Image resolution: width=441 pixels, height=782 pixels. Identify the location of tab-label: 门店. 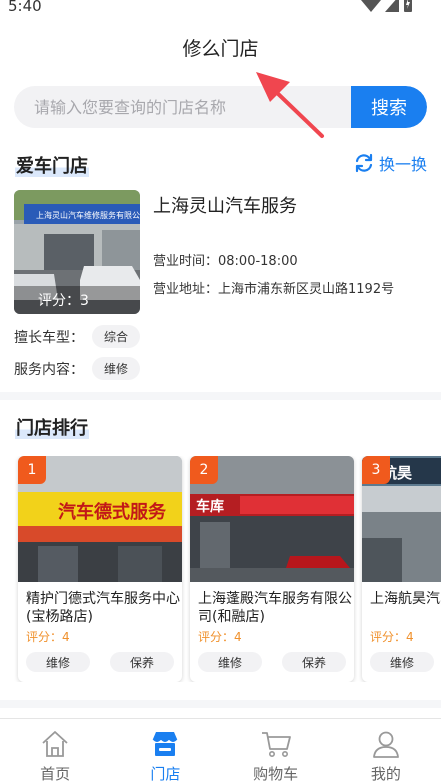
(165, 773).